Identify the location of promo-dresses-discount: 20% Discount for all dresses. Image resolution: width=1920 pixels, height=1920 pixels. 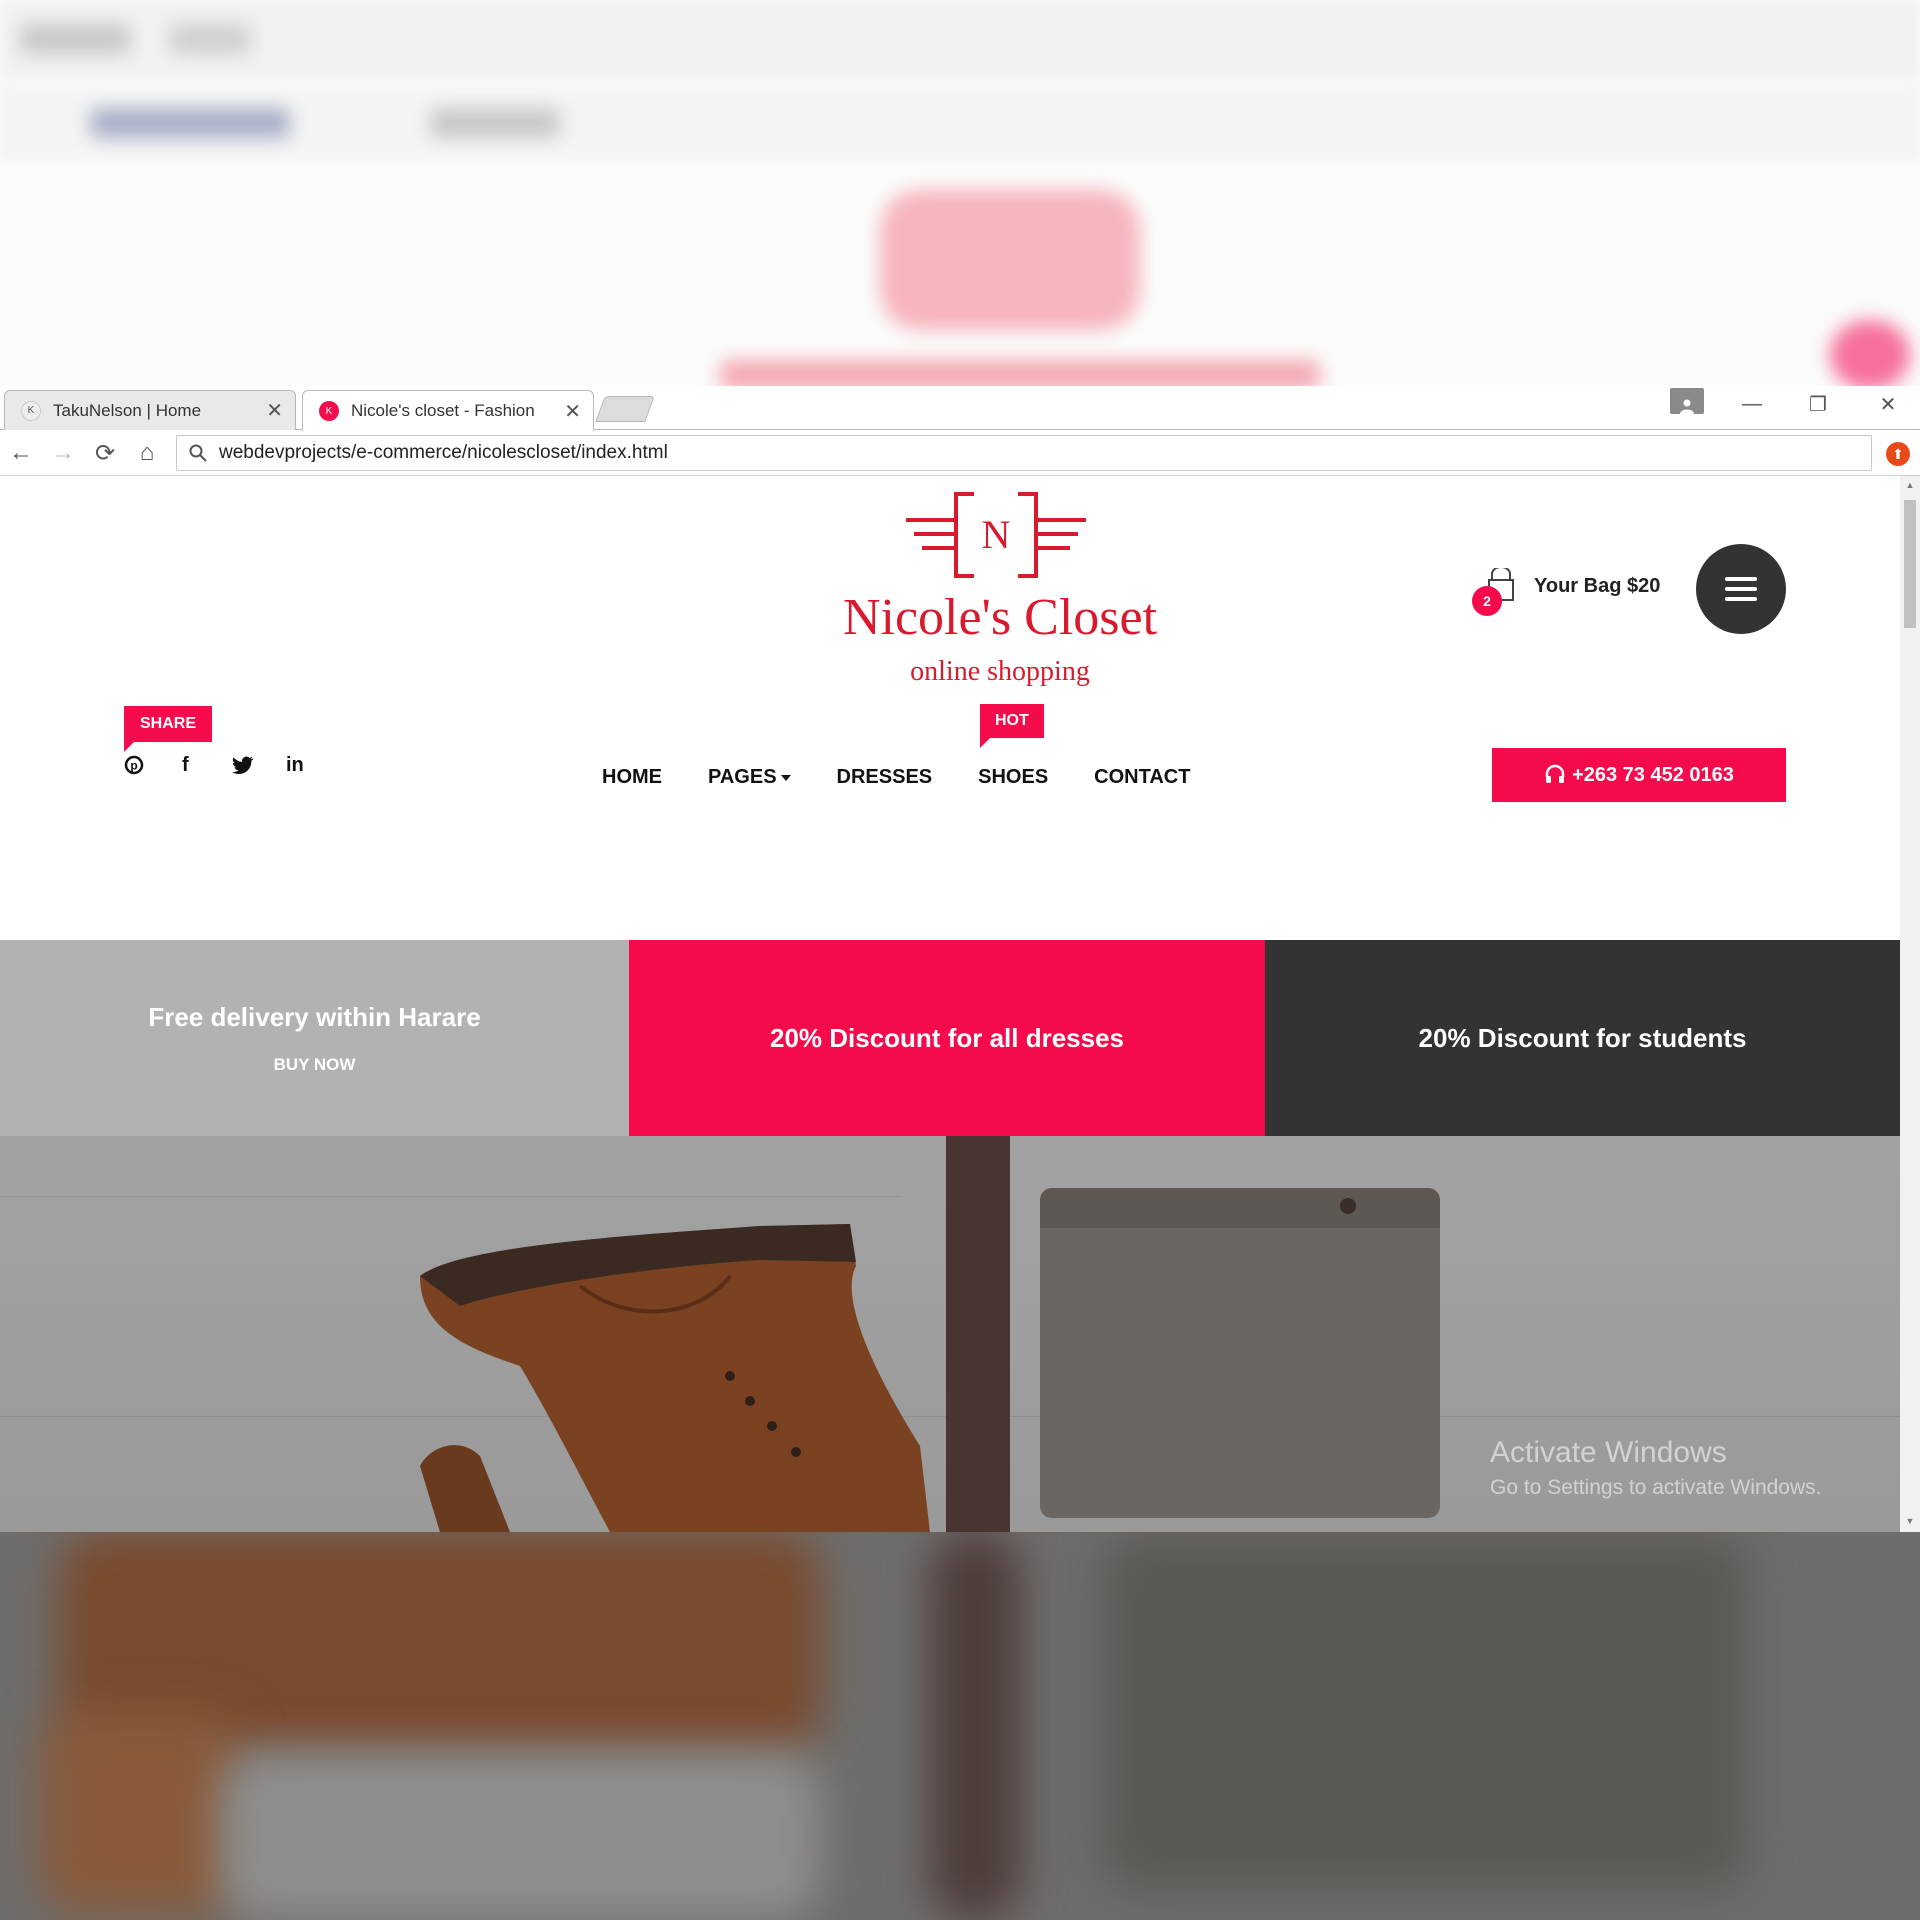
(947, 1038).